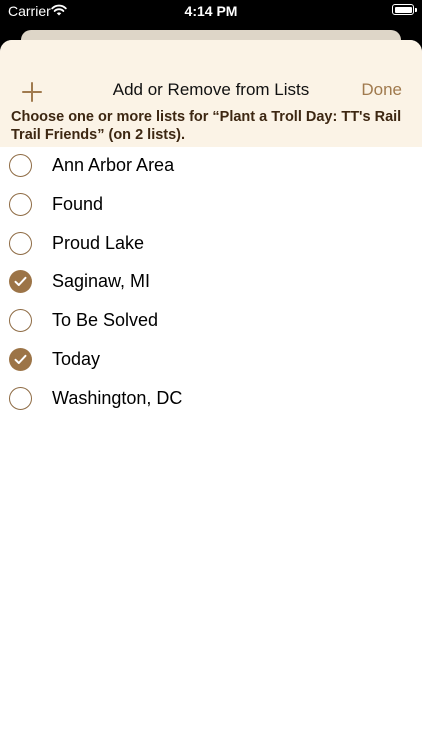  Describe the element at coordinates (211, 166) in the screenshot. I see `list-item: Ann Arbor Area` at that location.